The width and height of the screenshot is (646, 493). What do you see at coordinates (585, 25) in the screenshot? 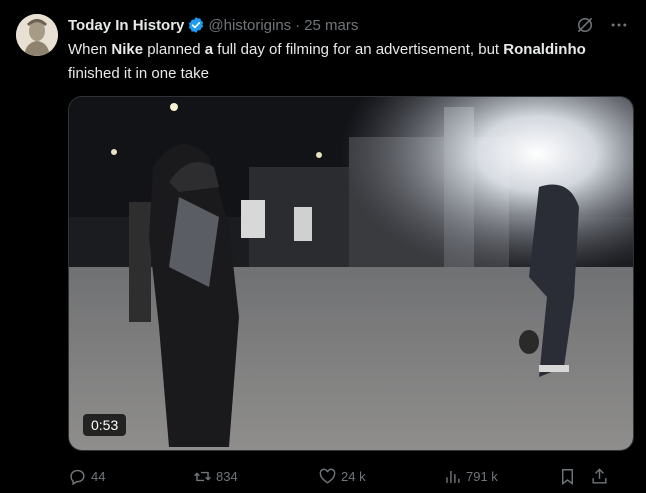
I see `grok-icon` at bounding box center [585, 25].